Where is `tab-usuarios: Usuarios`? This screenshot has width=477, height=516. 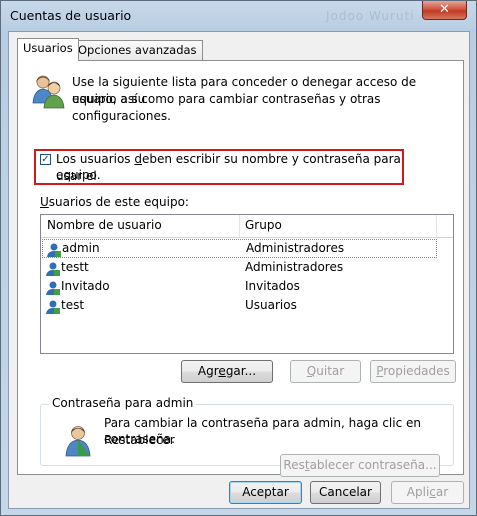
tab-usuarios: Usuarios is located at coordinates (48, 49).